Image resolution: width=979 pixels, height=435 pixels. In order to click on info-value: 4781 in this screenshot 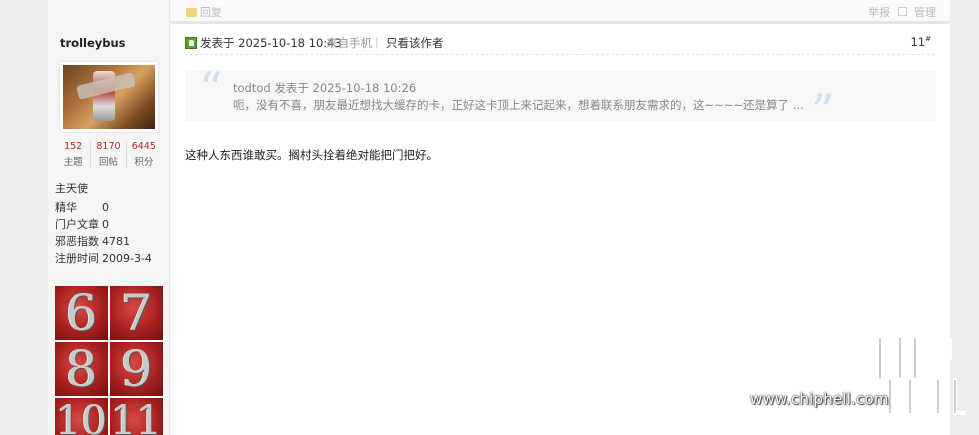, I will do `click(116, 241)`.